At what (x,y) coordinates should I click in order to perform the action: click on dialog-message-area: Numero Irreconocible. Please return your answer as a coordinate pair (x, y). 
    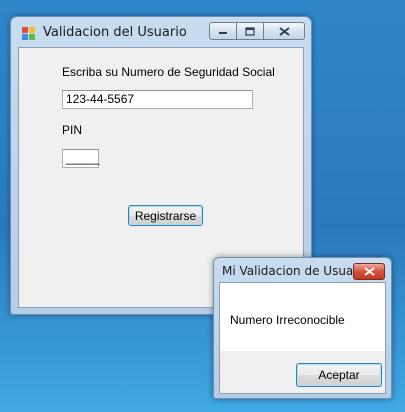
    Looking at the image, I should click on (302, 317).